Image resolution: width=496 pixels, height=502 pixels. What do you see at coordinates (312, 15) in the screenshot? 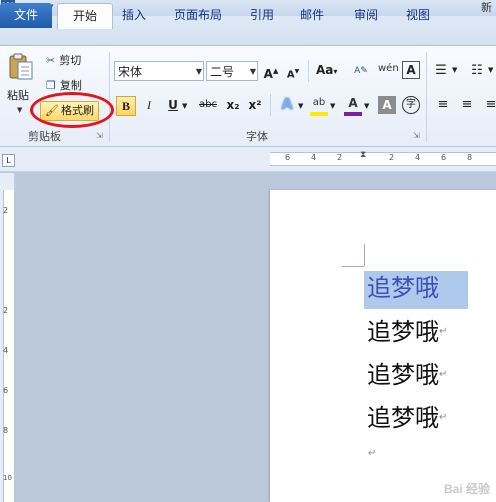
I see `tab-mailings: 邮件` at bounding box center [312, 15].